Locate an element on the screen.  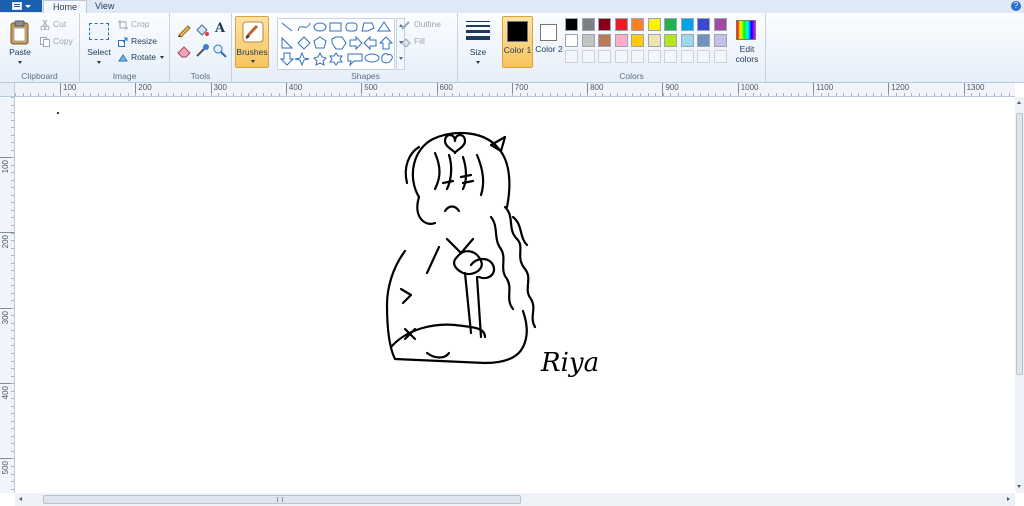
fill-button: Fill is located at coordinates (413, 42).